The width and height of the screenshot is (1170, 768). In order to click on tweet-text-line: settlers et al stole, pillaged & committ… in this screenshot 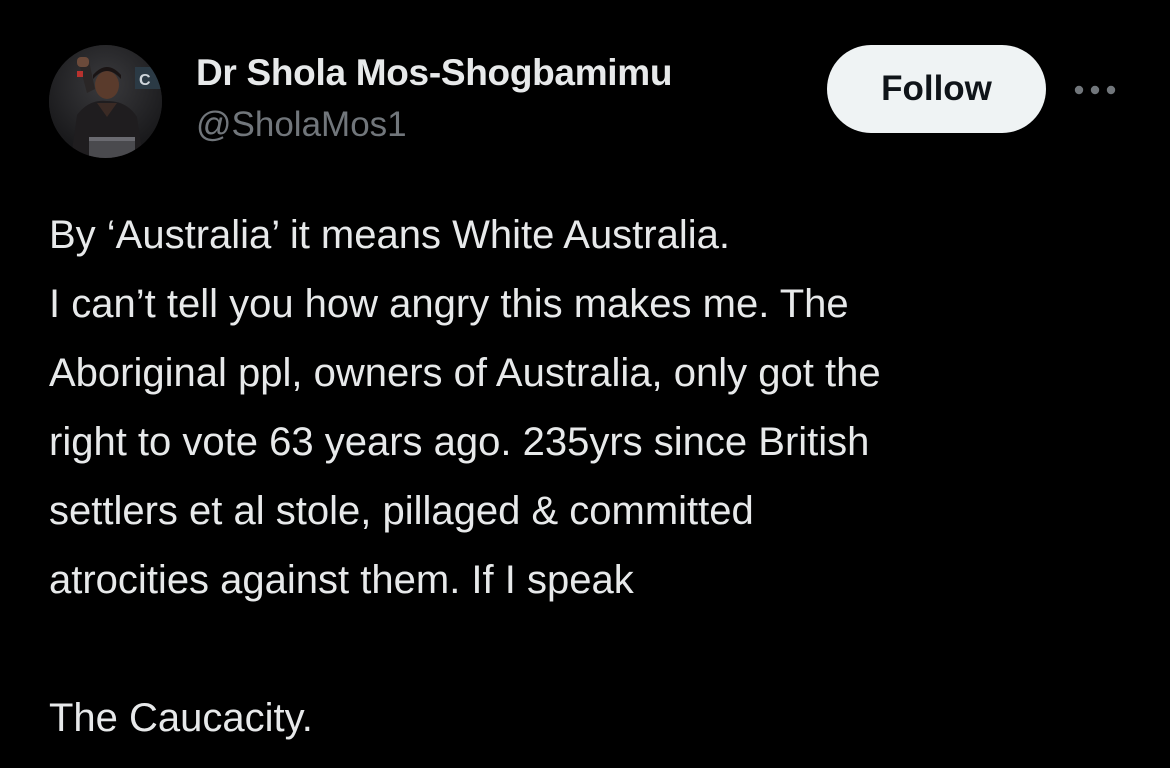, I will do `click(401, 511)`.